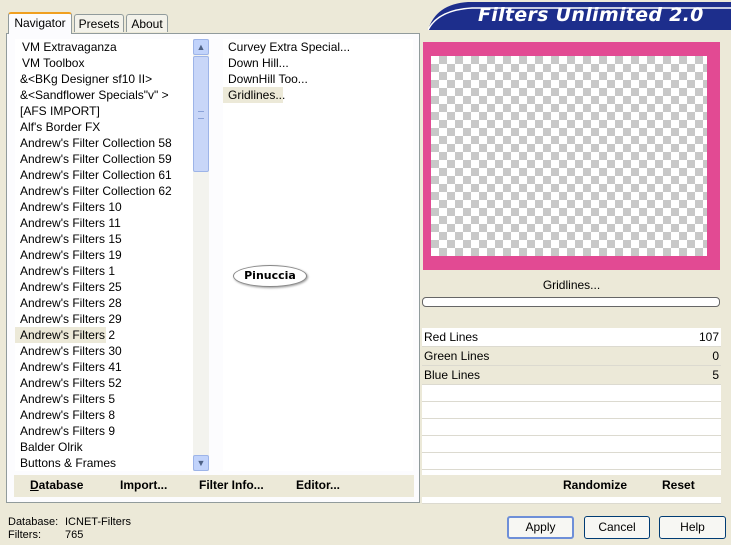  What do you see at coordinates (715, 375) in the screenshot?
I see `param-value: 5` at bounding box center [715, 375].